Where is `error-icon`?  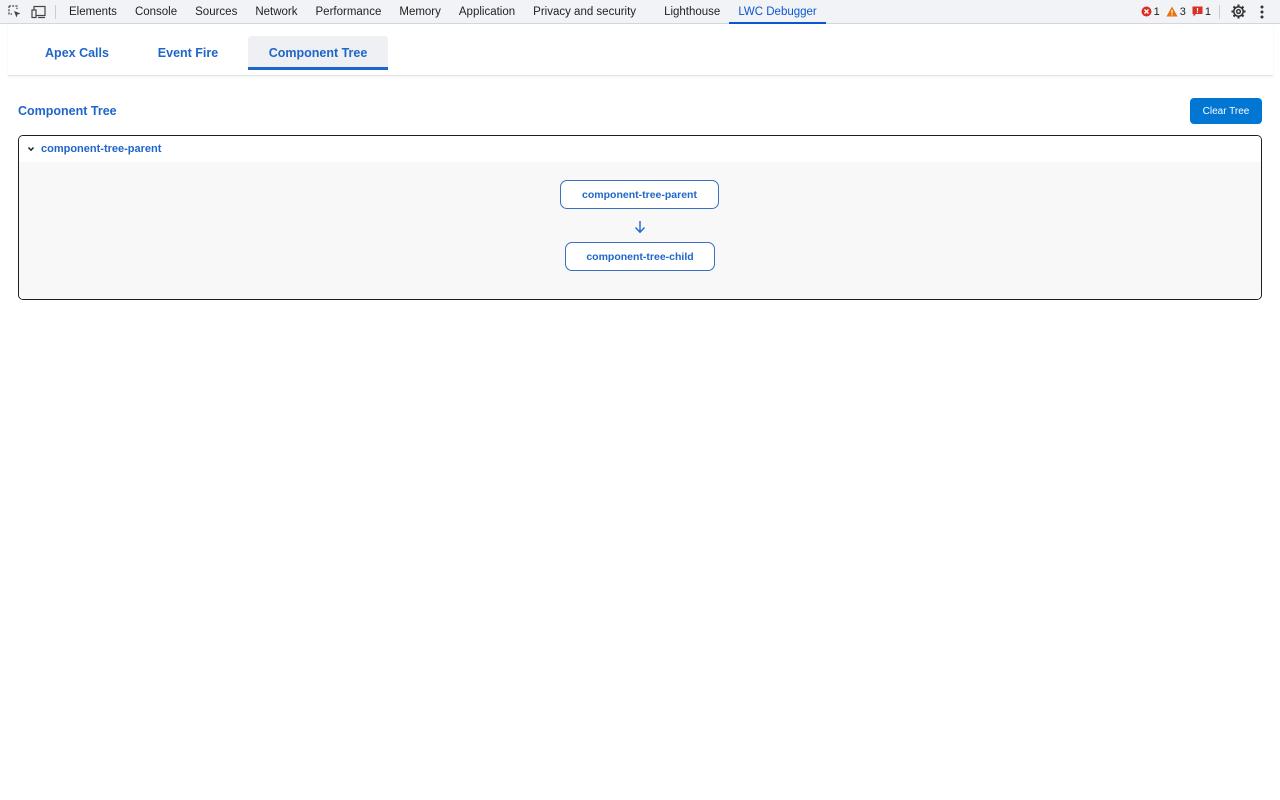
error-icon is located at coordinates (1146, 11).